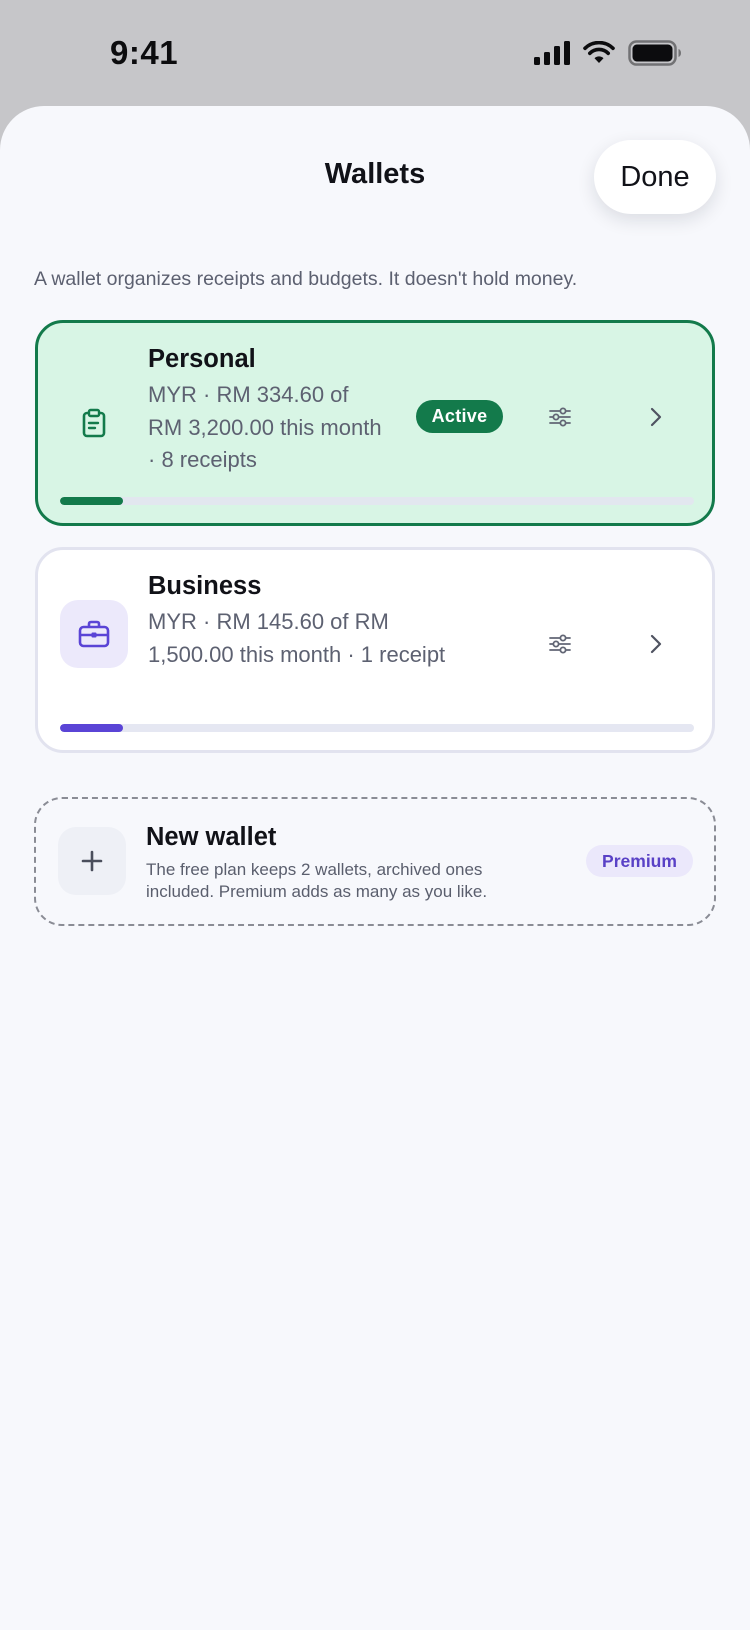  I want to click on wallet-name: Business, so click(205, 586).